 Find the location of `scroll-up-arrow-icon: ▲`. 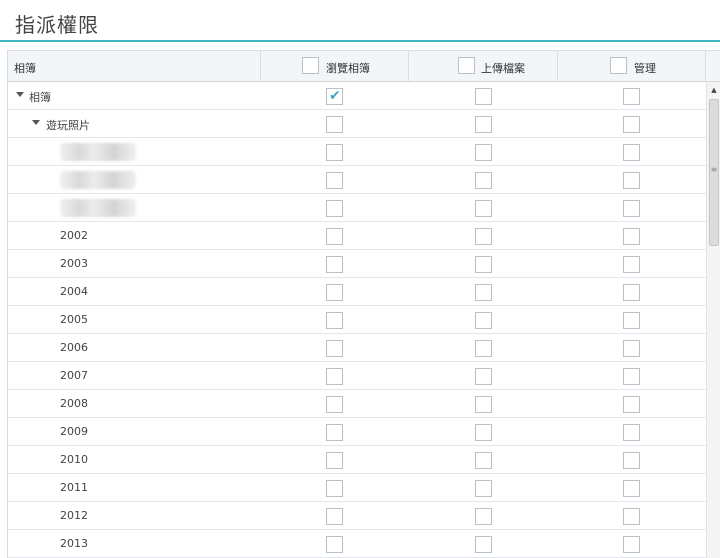

scroll-up-arrow-icon: ▲ is located at coordinates (713, 90).